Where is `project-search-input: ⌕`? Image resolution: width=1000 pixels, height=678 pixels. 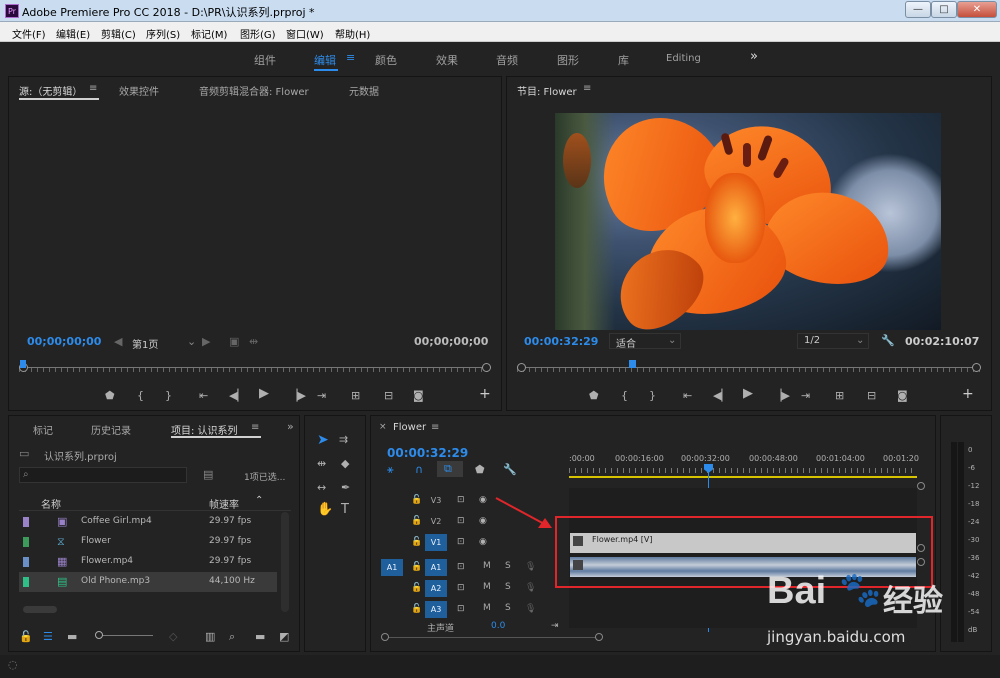 project-search-input: ⌕ is located at coordinates (103, 475).